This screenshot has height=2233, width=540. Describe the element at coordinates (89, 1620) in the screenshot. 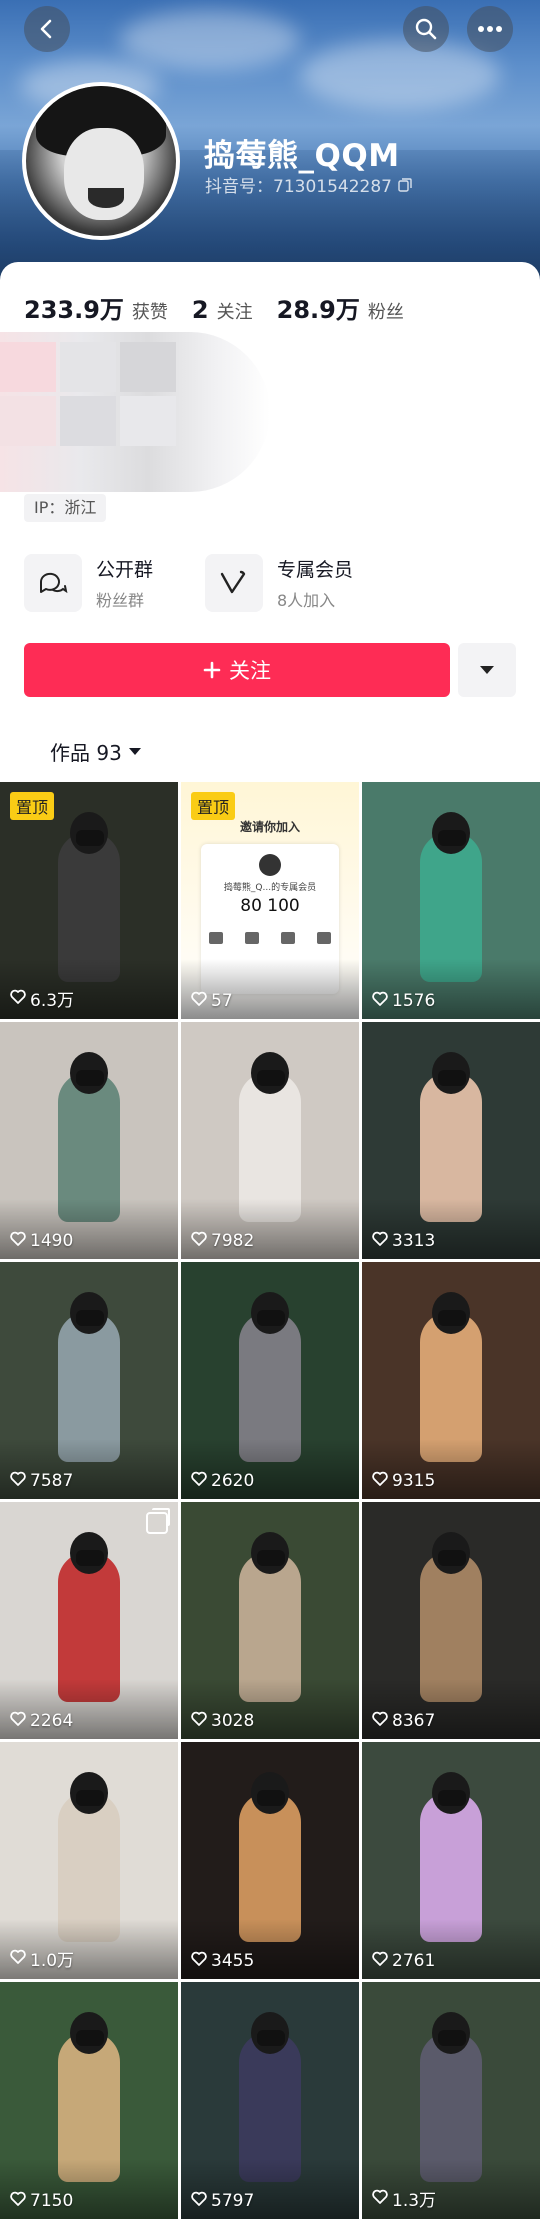

I see `video-tile: 2264` at that location.